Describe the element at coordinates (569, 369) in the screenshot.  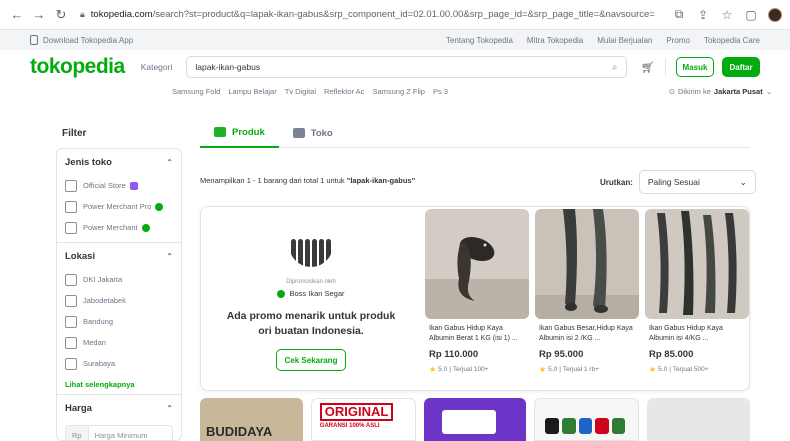
I see `product-meta: ★ 5.0 | Terjual 1 rb+` at that location.